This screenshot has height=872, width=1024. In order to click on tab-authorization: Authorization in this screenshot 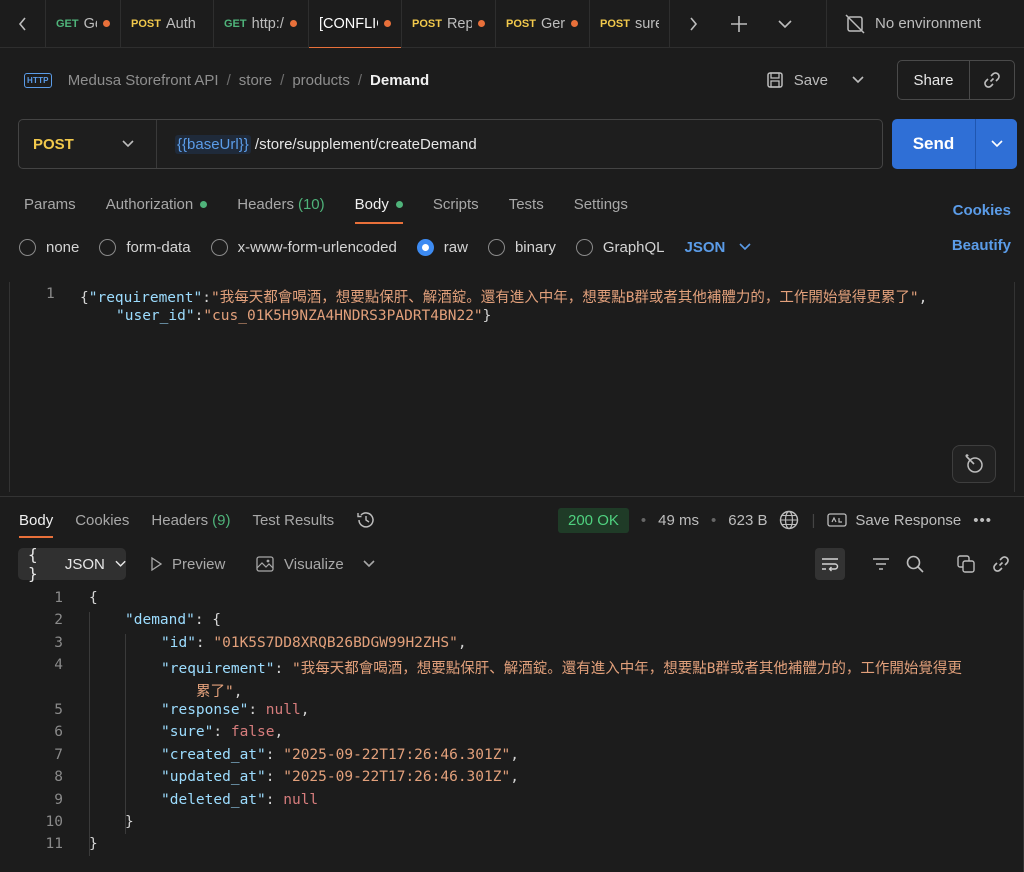, I will do `click(157, 204)`.